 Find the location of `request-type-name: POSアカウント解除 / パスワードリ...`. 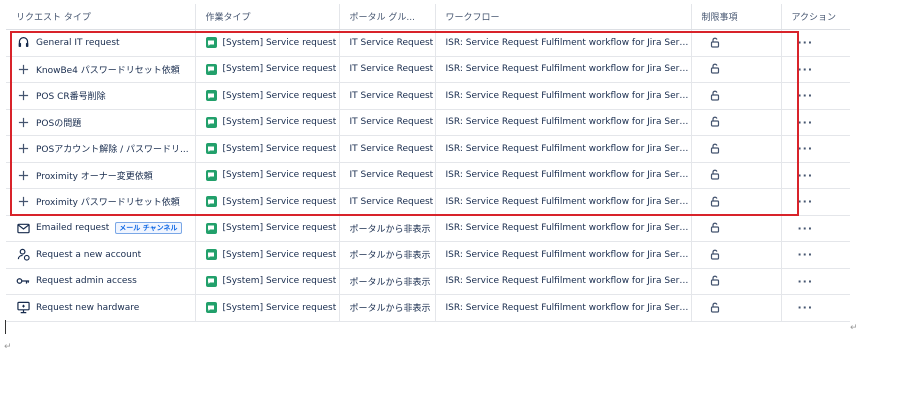

request-type-name: POSアカウント解除 / パスワードリ... is located at coordinates (112, 148).